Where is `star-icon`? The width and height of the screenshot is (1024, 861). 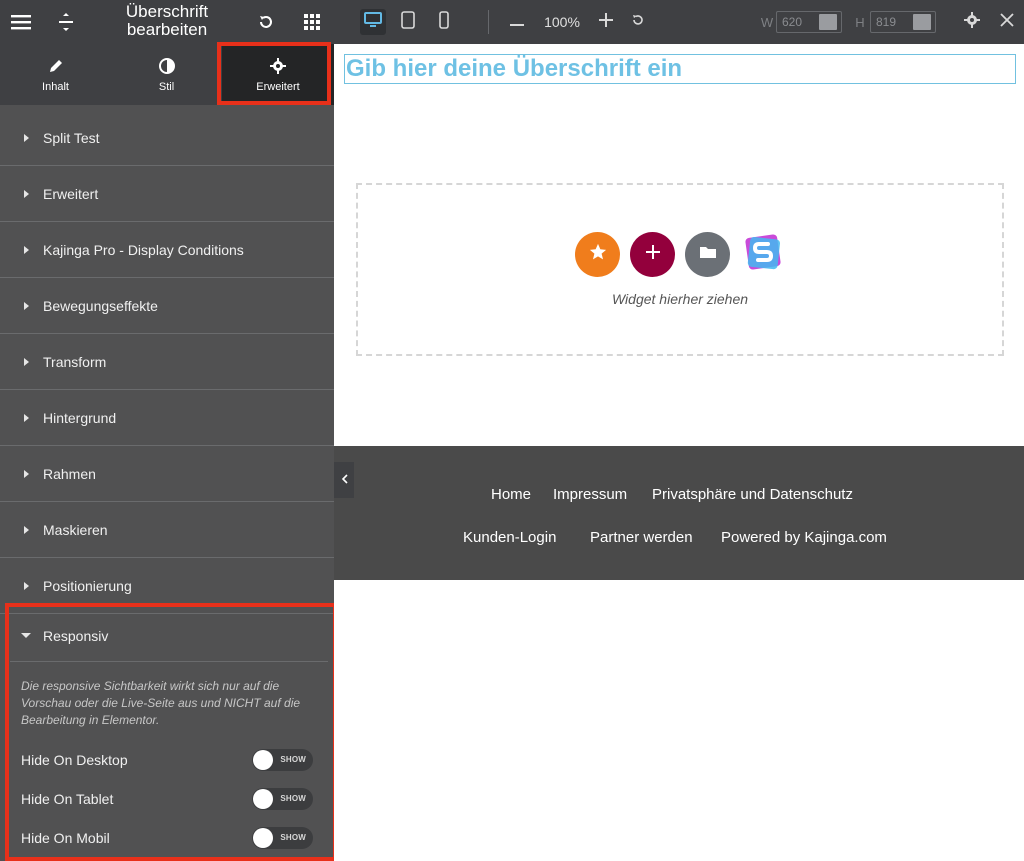
star-icon is located at coordinates (598, 254).